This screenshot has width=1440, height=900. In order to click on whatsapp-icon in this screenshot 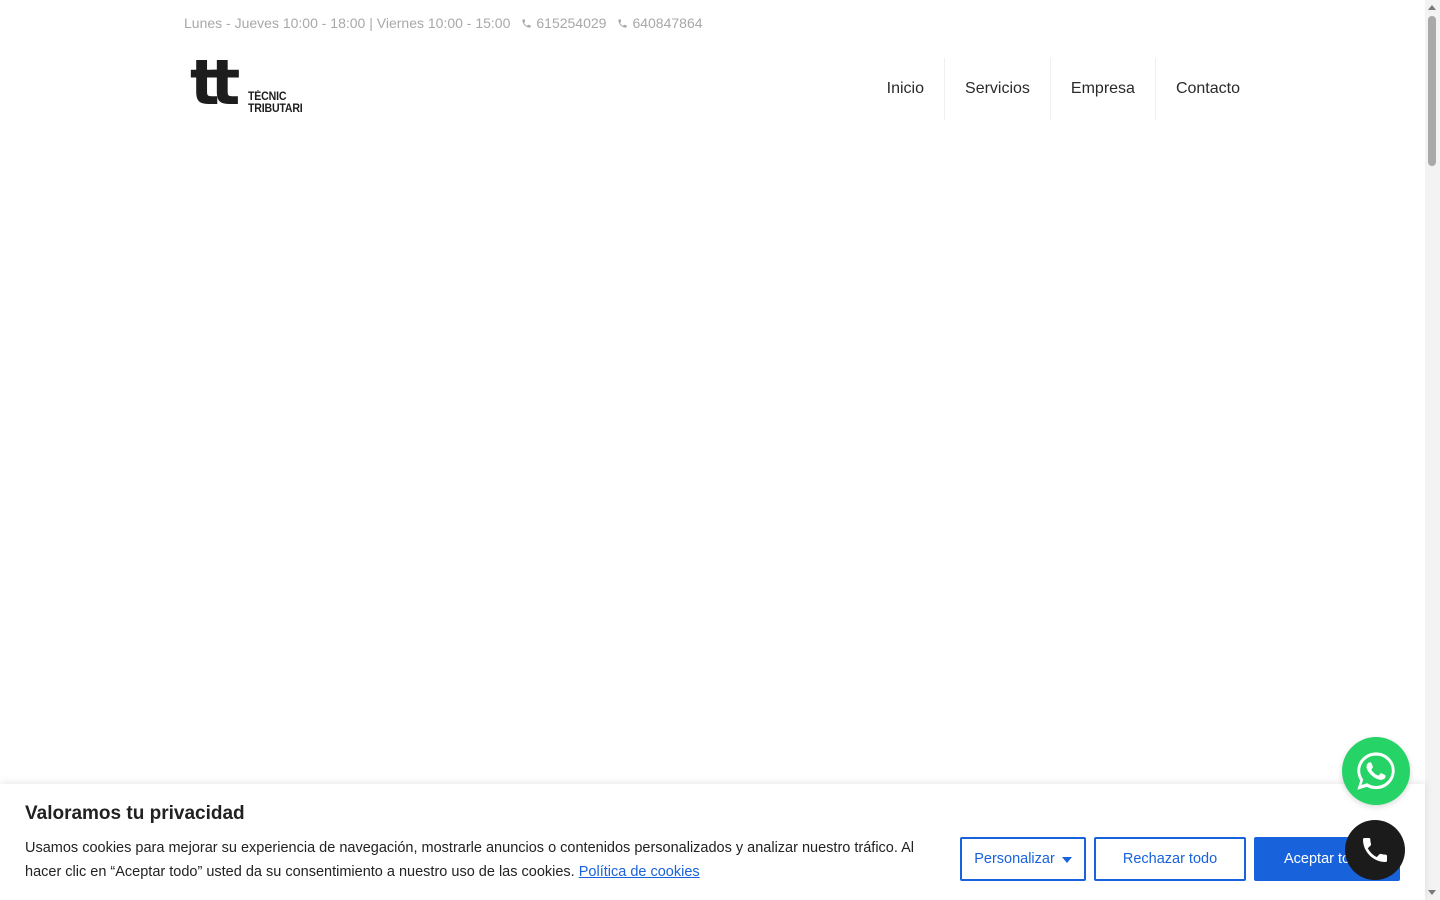, I will do `click(1376, 771)`.